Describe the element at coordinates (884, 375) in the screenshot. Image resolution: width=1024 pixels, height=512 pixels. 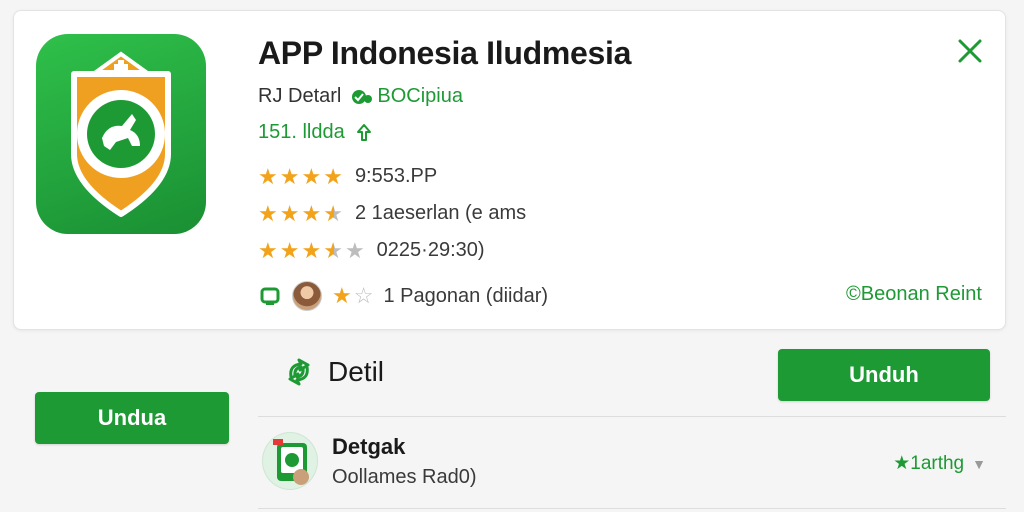
I see `download-button: Unduh` at that location.